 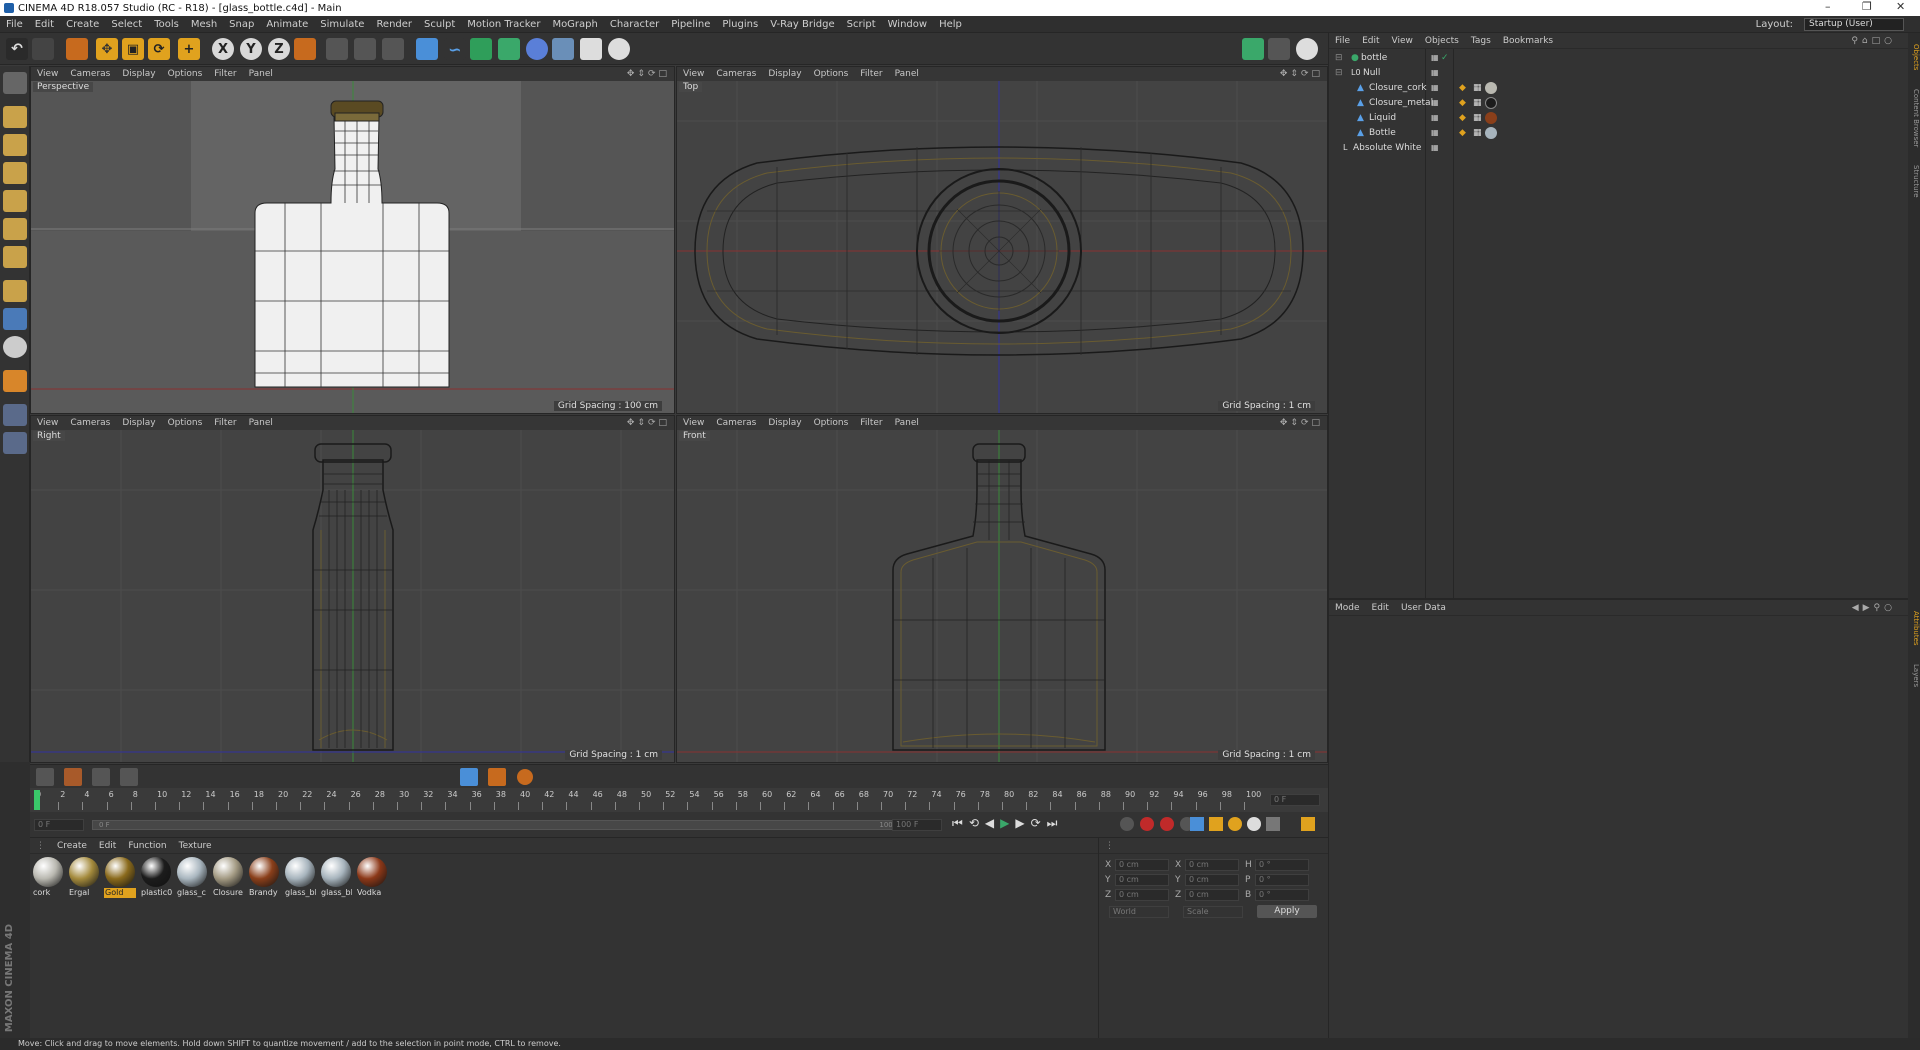 What do you see at coordinates (15, 319) in the screenshot?
I see `tweak-mode-icon` at bounding box center [15, 319].